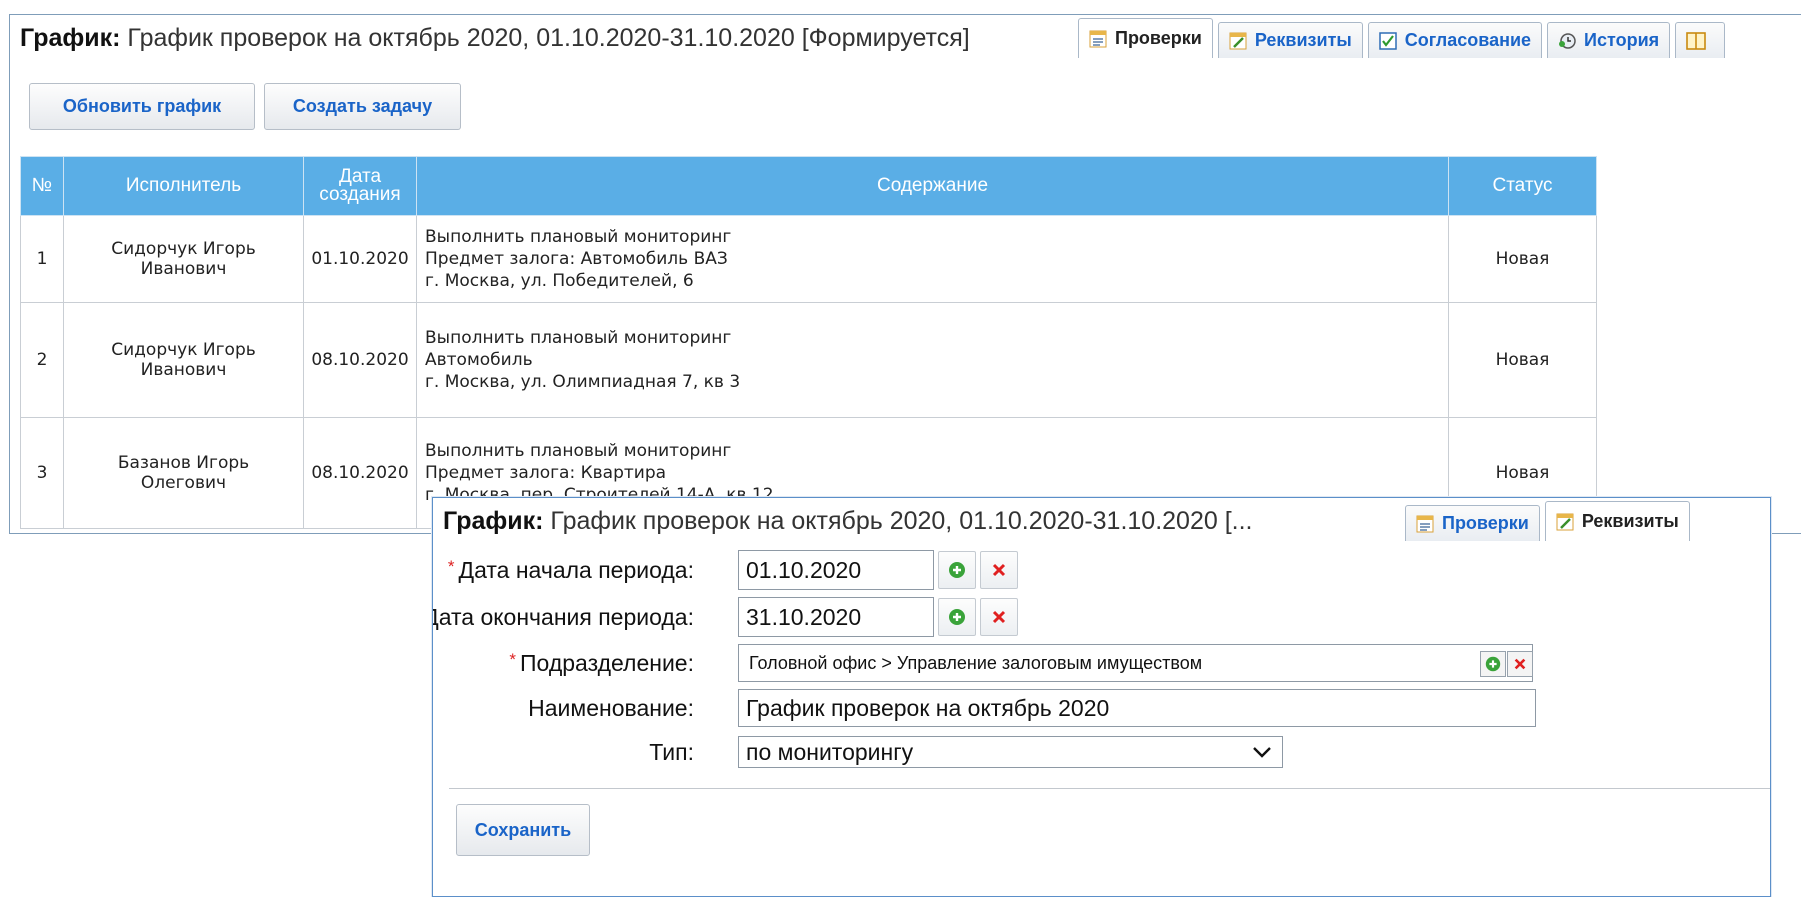 This screenshot has height=897, width=1801. What do you see at coordinates (1567, 40) in the screenshot?
I see `history-icon` at bounding box center [1567, 40].